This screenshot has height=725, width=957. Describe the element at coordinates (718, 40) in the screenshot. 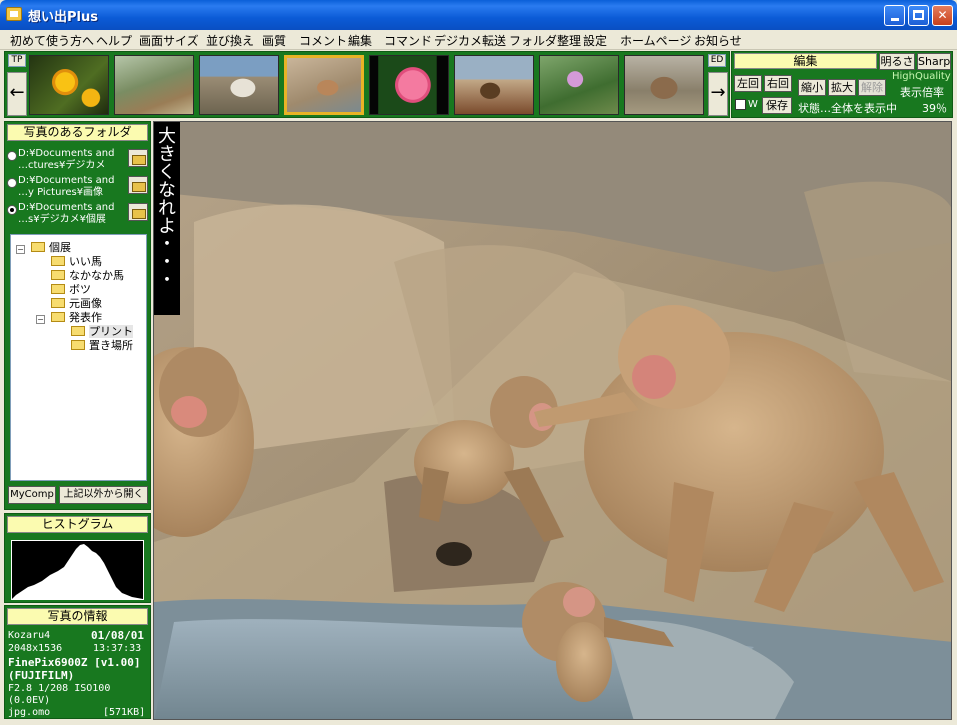

I see `menu-news: お知らせ` at that location.